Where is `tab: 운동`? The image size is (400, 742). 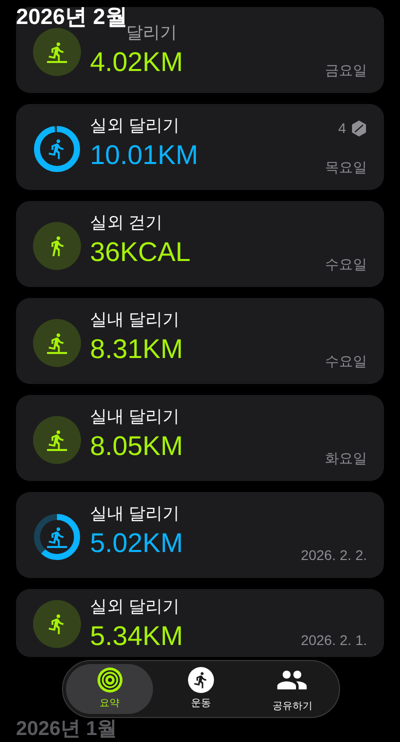
tab: 운동 is located at coordinates (201, 689).